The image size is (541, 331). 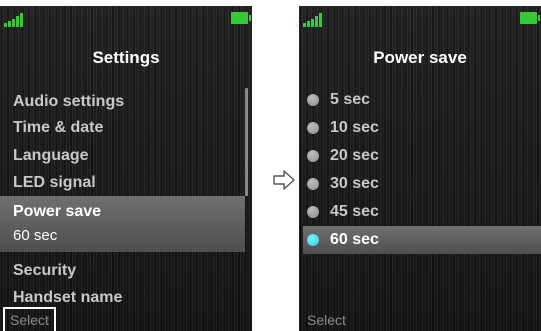 What do you see at coordinates (44, 271) in the screenshot?
I see `menu-item-security: Security` at bounding box center [44, 271].